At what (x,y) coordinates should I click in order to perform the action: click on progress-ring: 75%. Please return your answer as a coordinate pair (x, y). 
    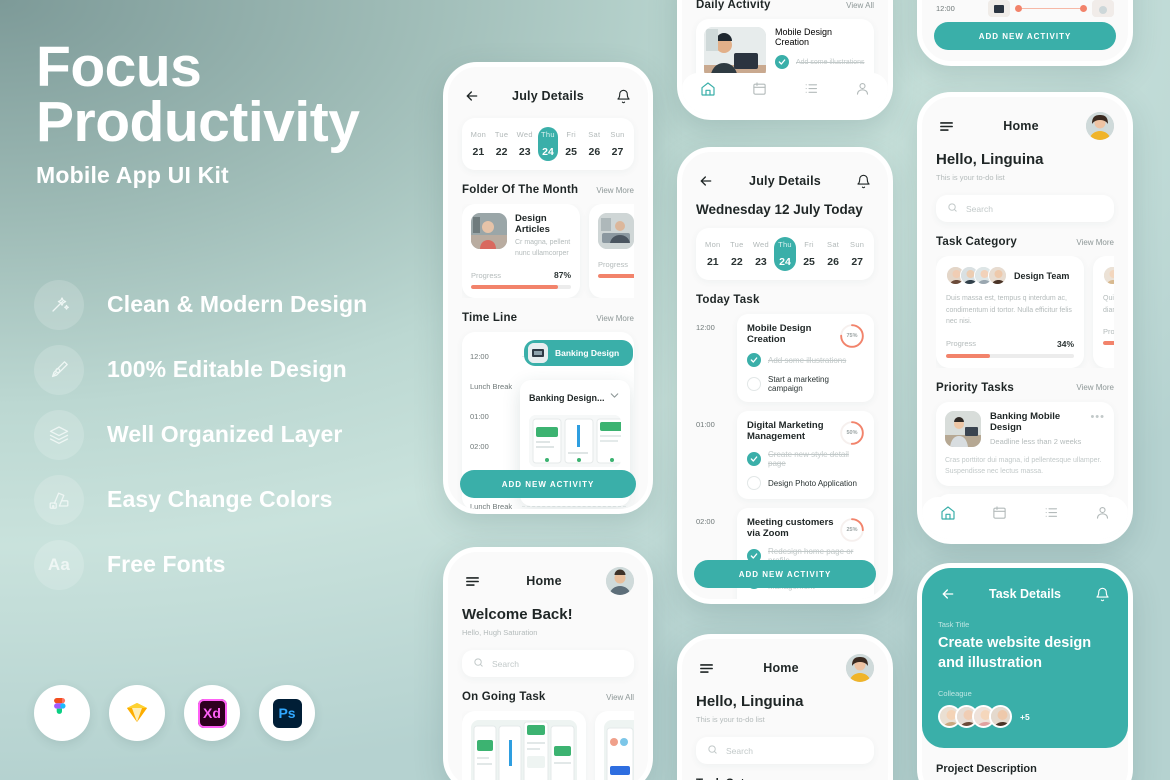
    Looking at the image, I should click on (852, 336).